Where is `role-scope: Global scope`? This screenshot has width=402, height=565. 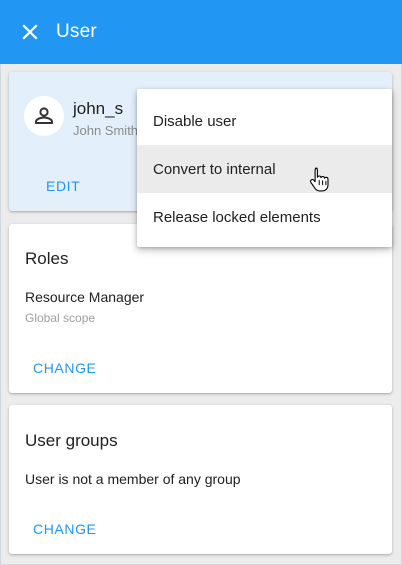 role-scope: Global scope is located at coordinates (60, 318).